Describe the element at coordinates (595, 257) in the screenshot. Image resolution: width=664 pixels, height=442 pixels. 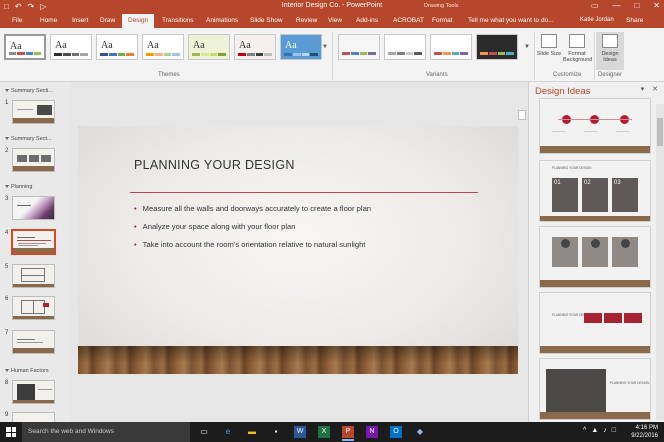
I see `design-idea-option` at that location.